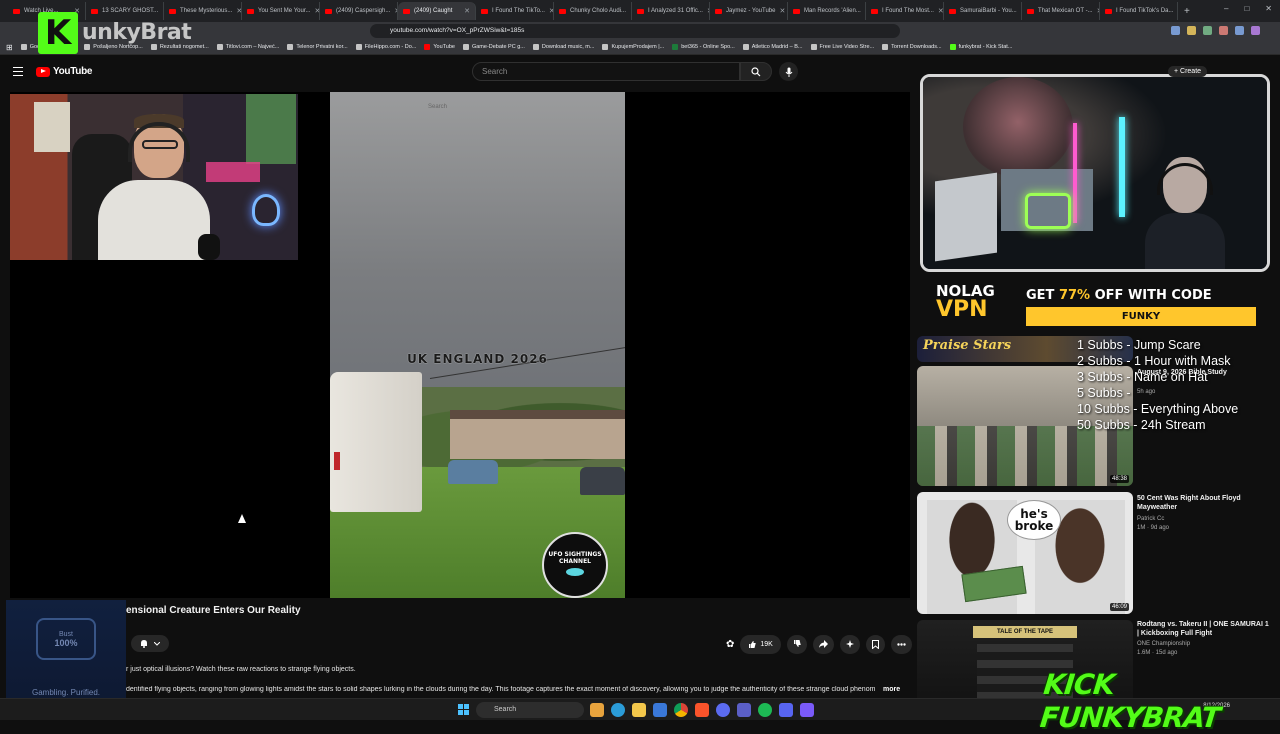 The image size is (1280, 734). What do you see at coordinates (1177, 377) in the screenshot?
I see `sub-goal: 3 Subbs - Name on Hat` at bounding box center [1177, 377].